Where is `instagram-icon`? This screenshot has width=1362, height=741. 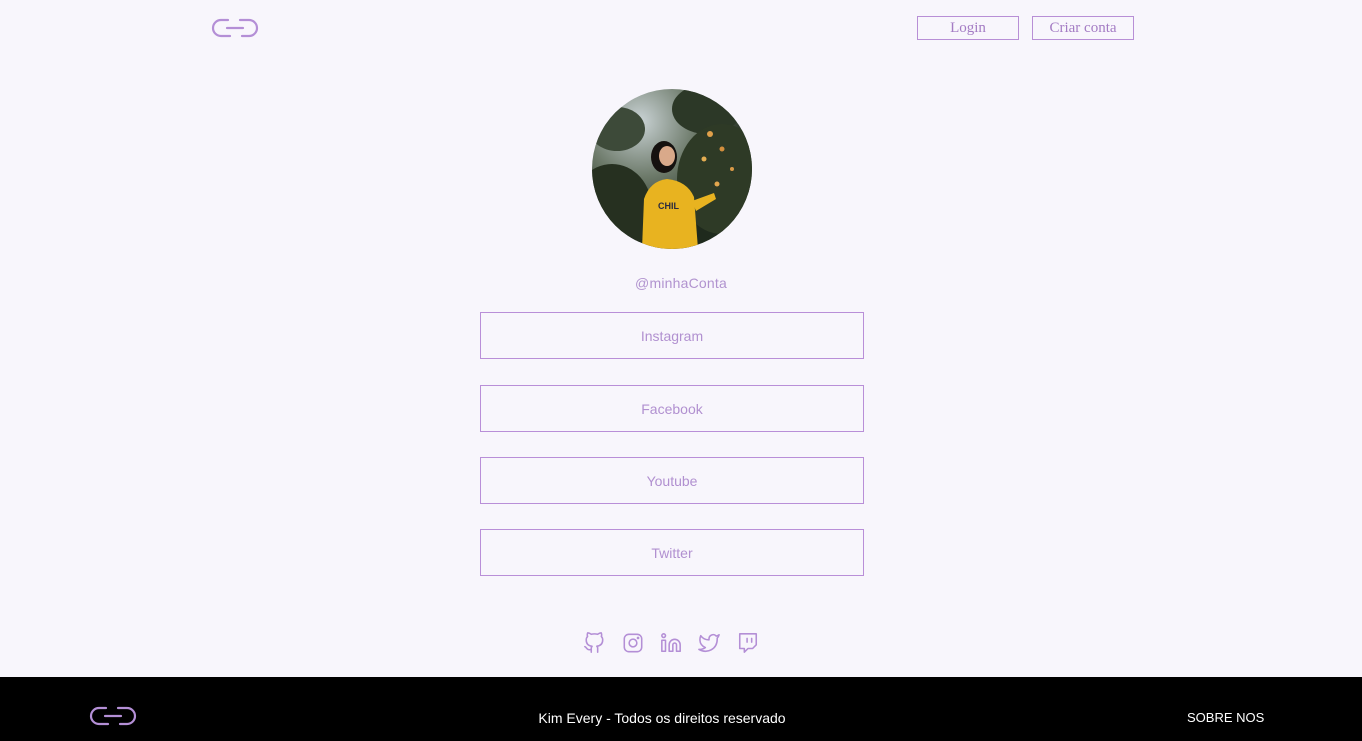 instagram-icon is located at coordinates (633, 643).